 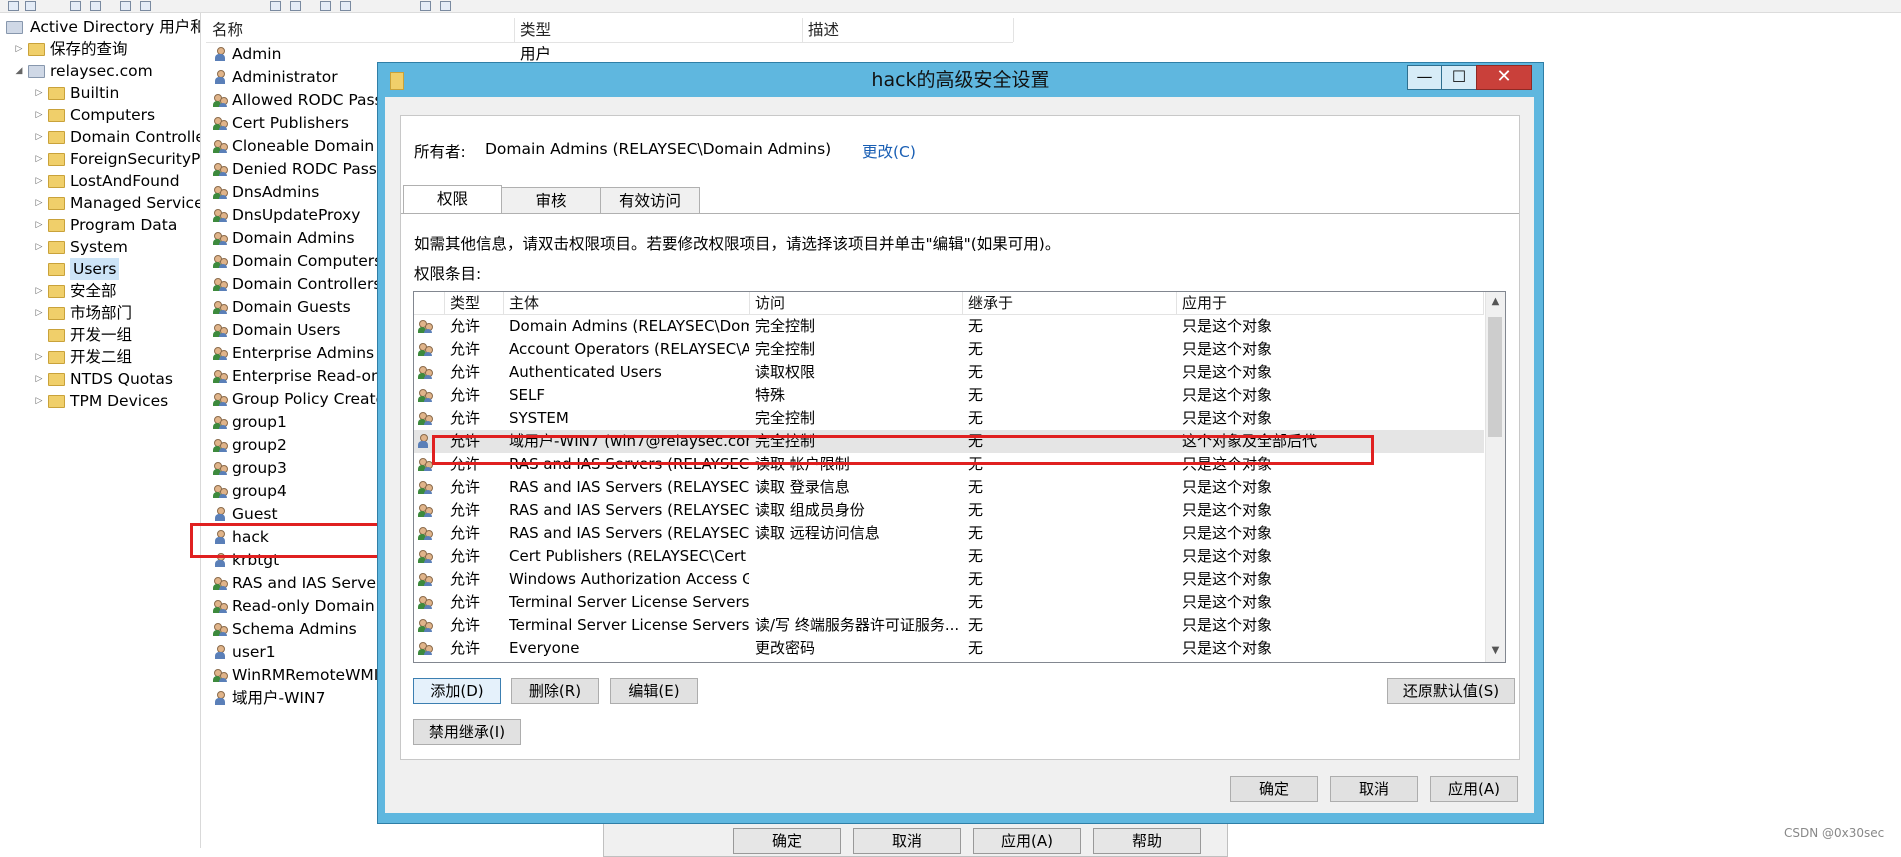 What do you see at coordinates (856, 303) in the screenshot?
I see `column-header-access: 访问` at bounding box center [856, 303].